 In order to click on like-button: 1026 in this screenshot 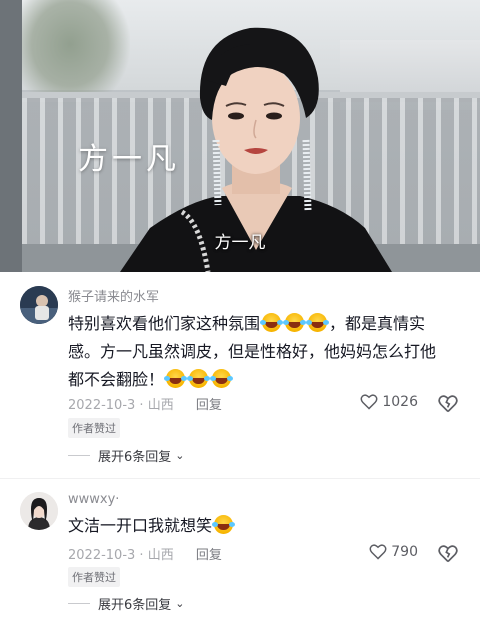, I will do `click(389, 402)`.